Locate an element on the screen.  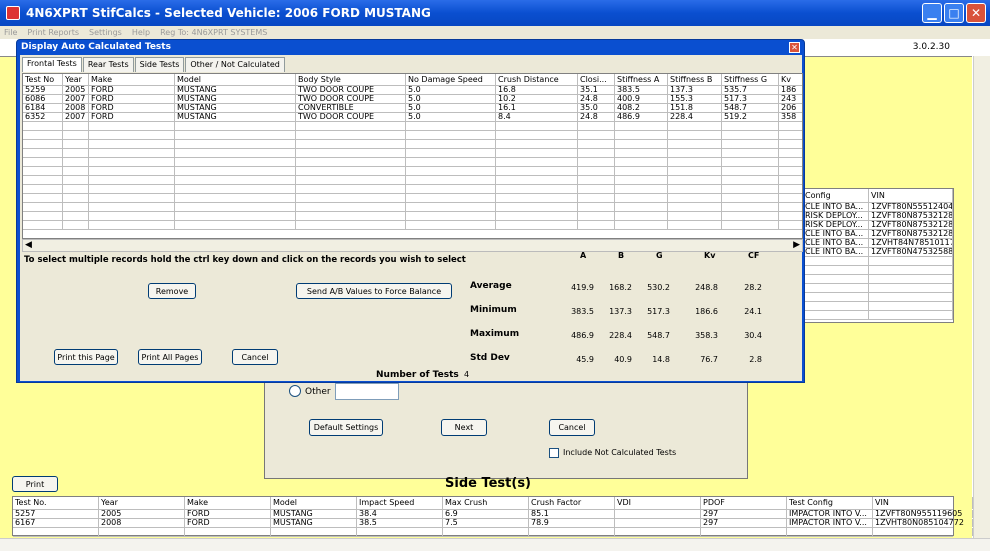
cell: FORD is located at coordinates (132, 117).